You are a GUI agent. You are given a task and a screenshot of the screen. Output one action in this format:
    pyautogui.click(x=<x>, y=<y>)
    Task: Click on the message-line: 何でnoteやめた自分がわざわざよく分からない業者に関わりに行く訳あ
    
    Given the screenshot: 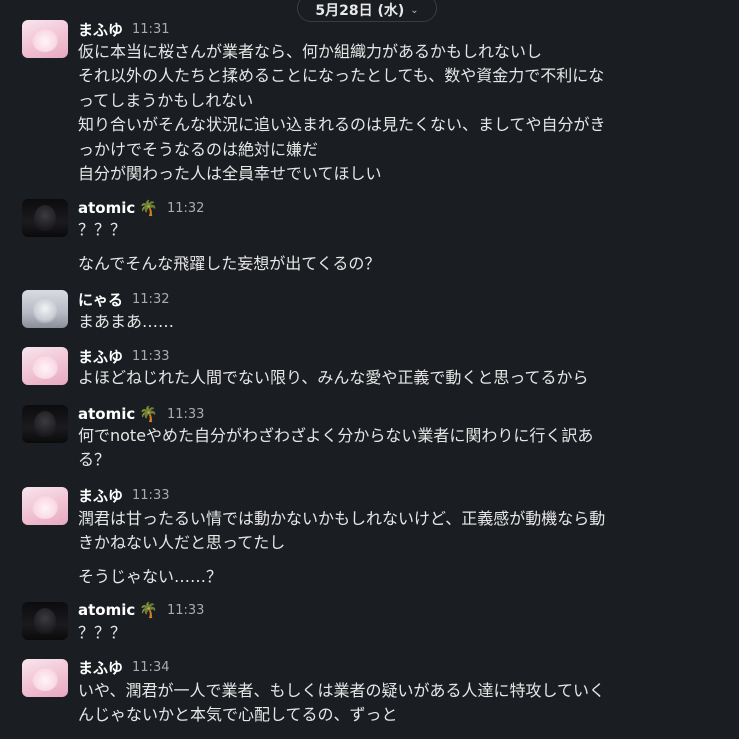 What is the action you would take?
    pyautogui.click(x=336, y=435)
    